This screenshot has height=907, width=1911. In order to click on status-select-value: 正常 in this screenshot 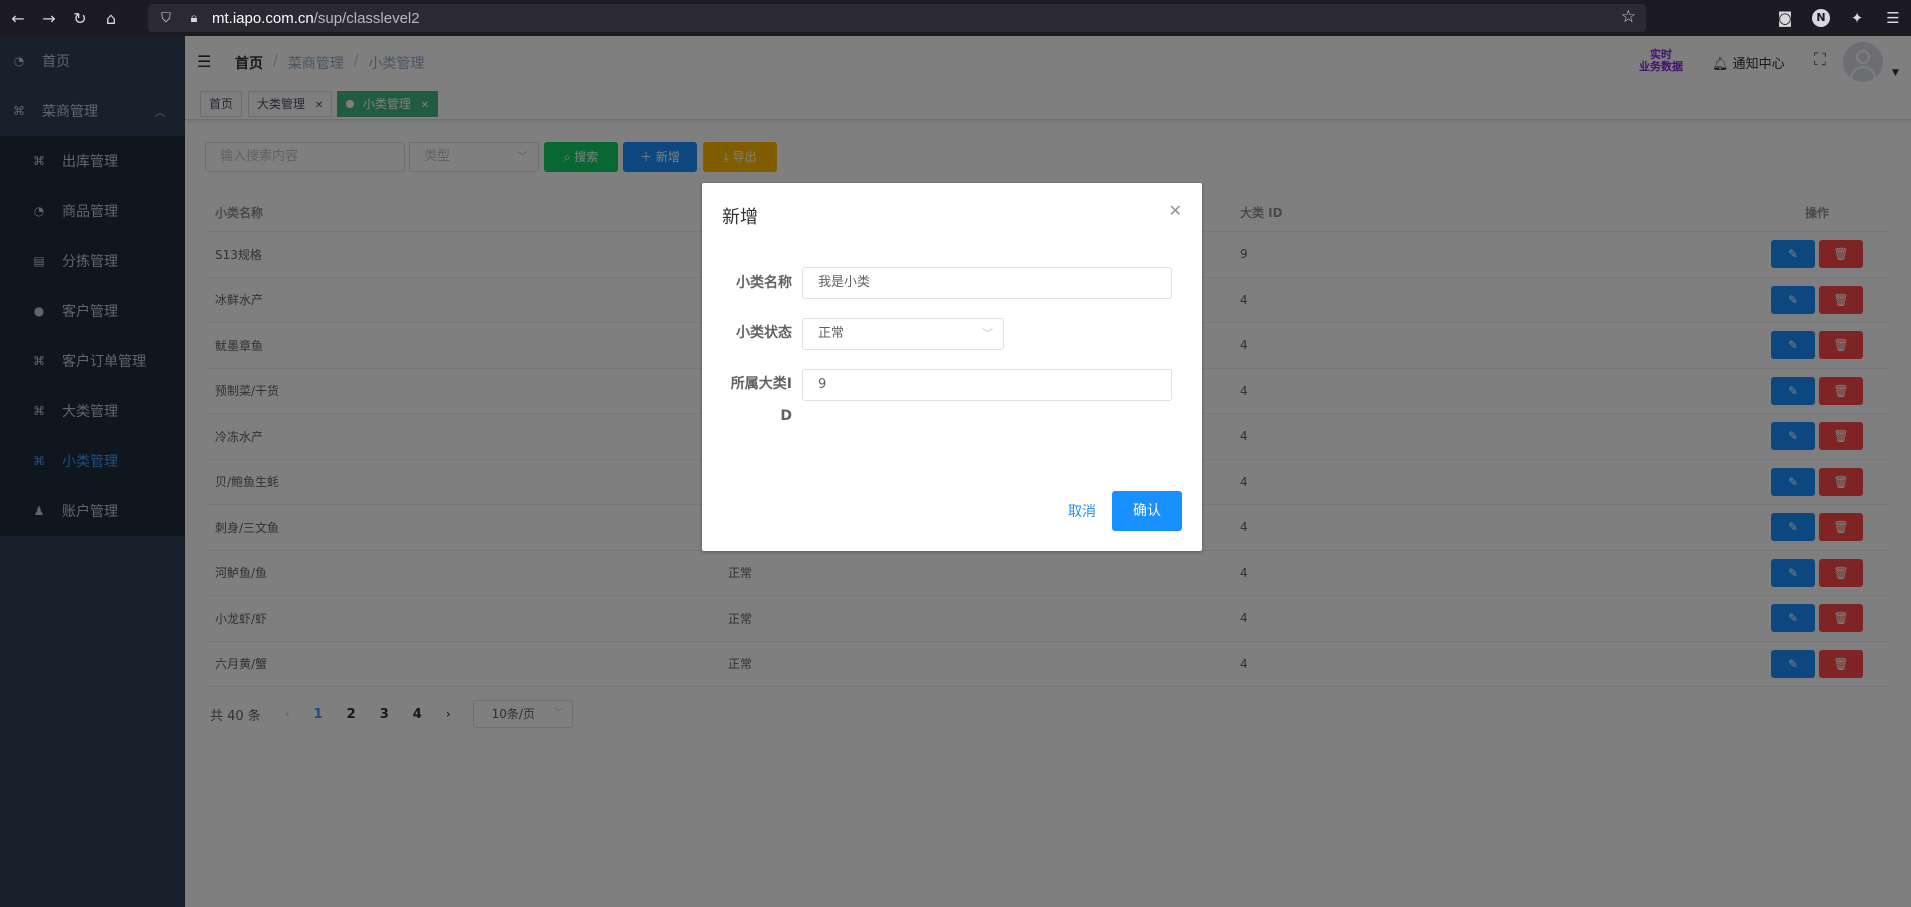, I will do `click(831, 333)`.